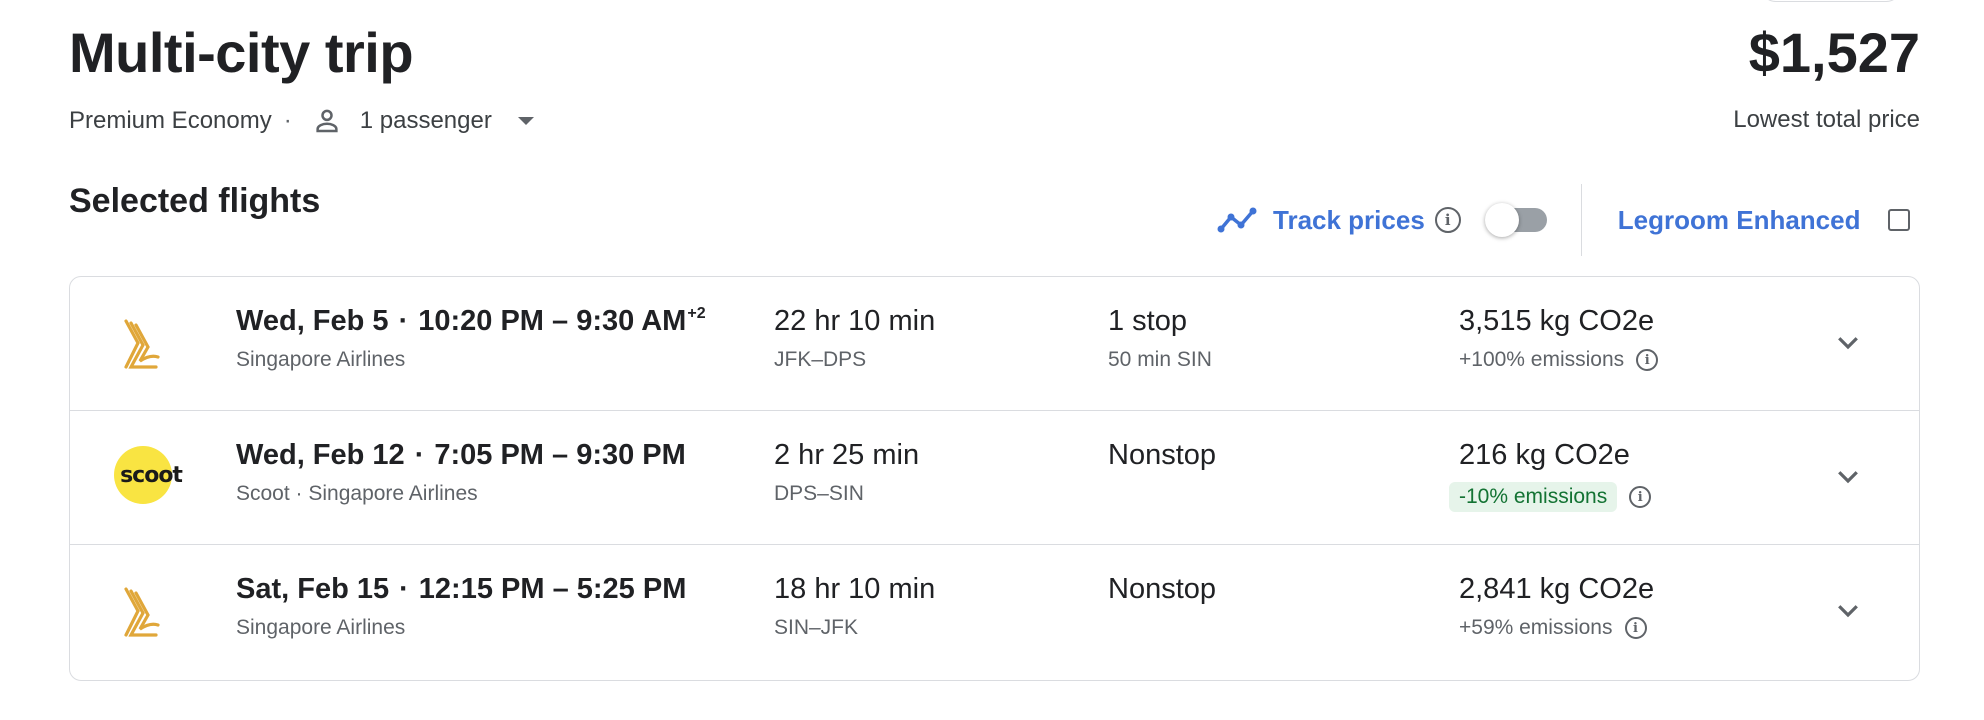 The height and width of the screenshot is (720, 1984). What do you see at coordinates (1581, 220) in the screenshot?
I see `divider` at bounding box center [1581, 220].